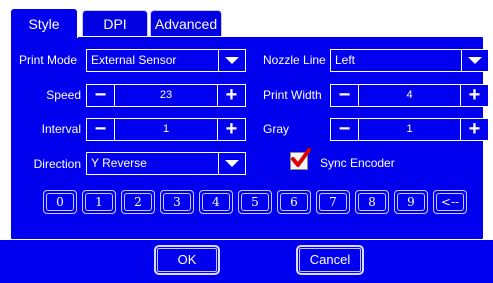 The height and width of the screenshot is (283, 493). I want to click on sync-encoder-checkbox, so click(300, 159).